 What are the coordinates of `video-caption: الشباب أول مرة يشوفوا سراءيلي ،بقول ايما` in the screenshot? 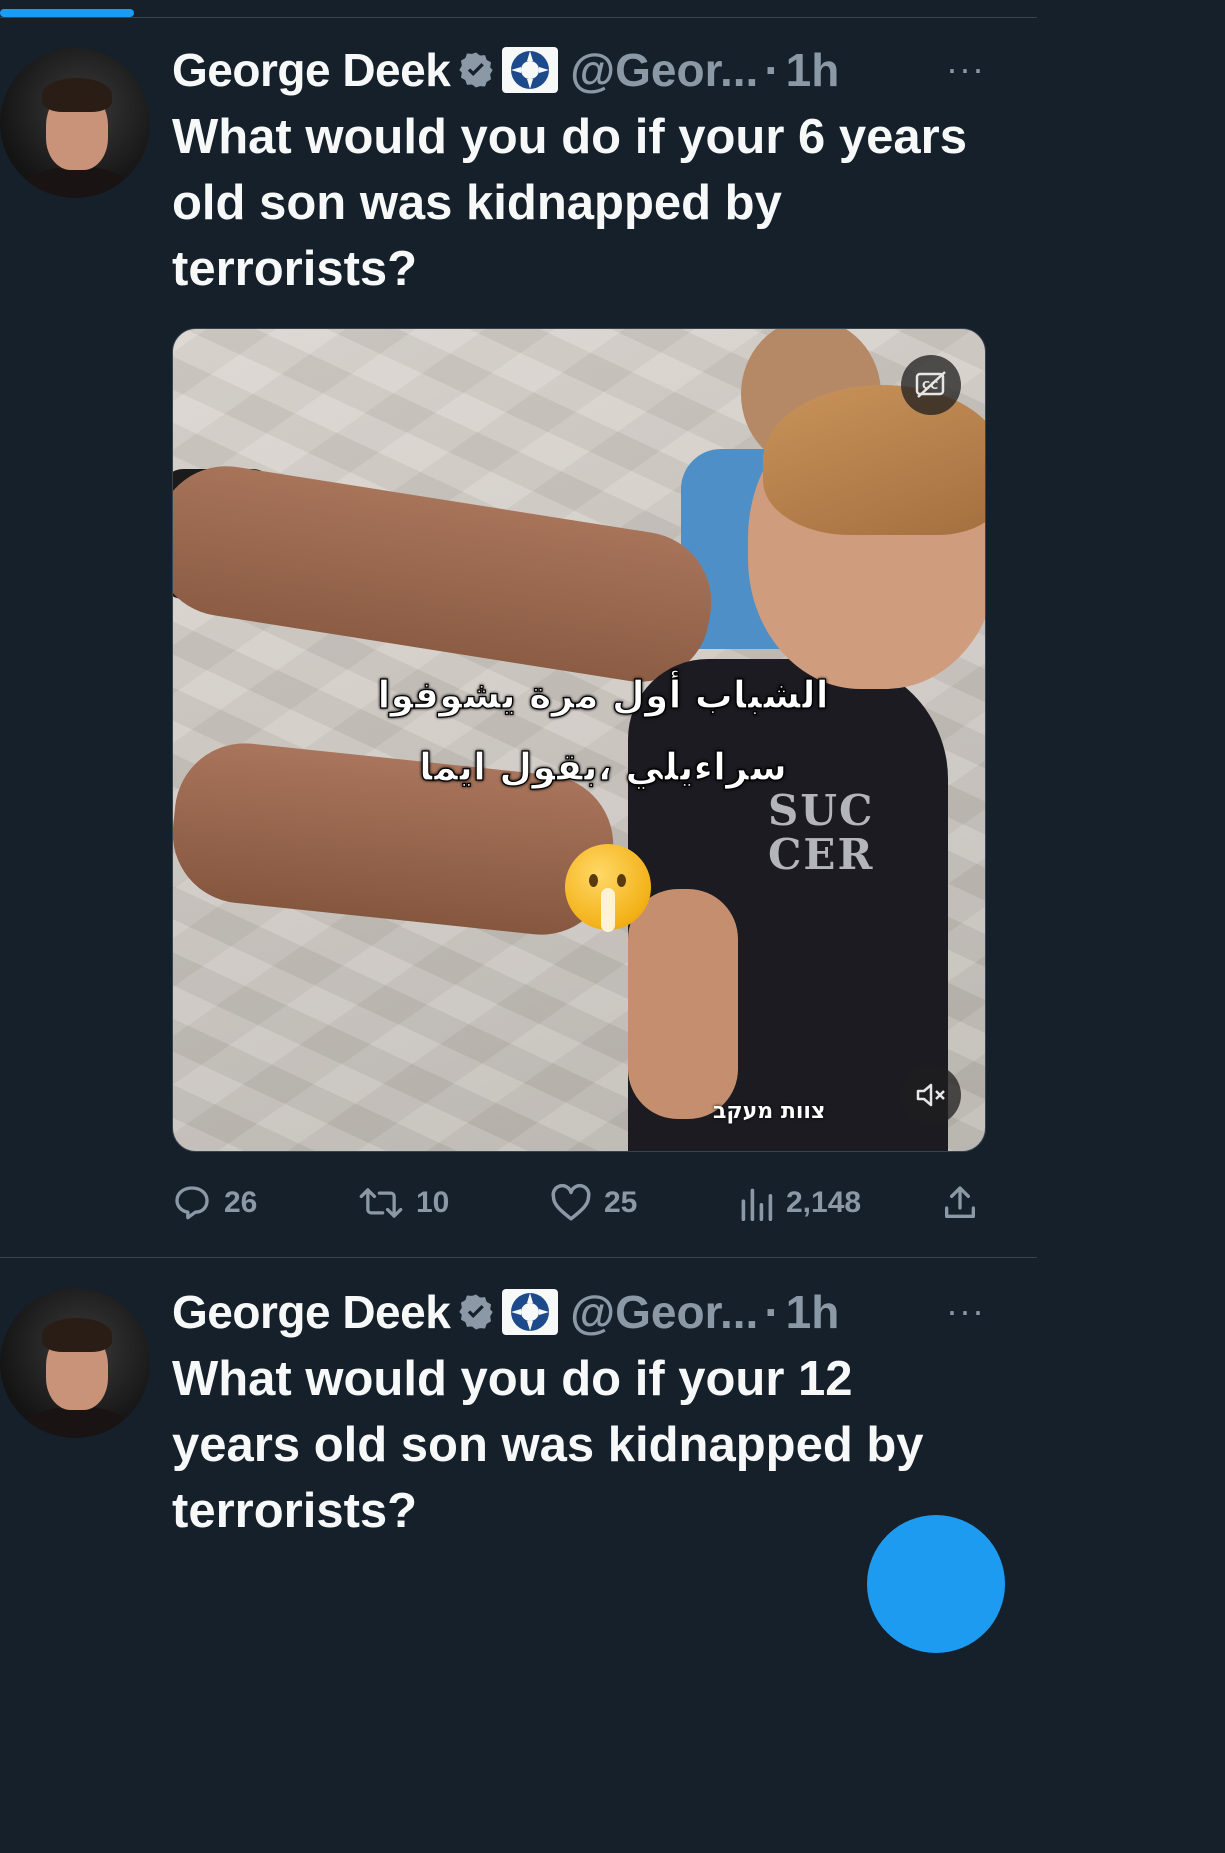 It's located at (603, 731).